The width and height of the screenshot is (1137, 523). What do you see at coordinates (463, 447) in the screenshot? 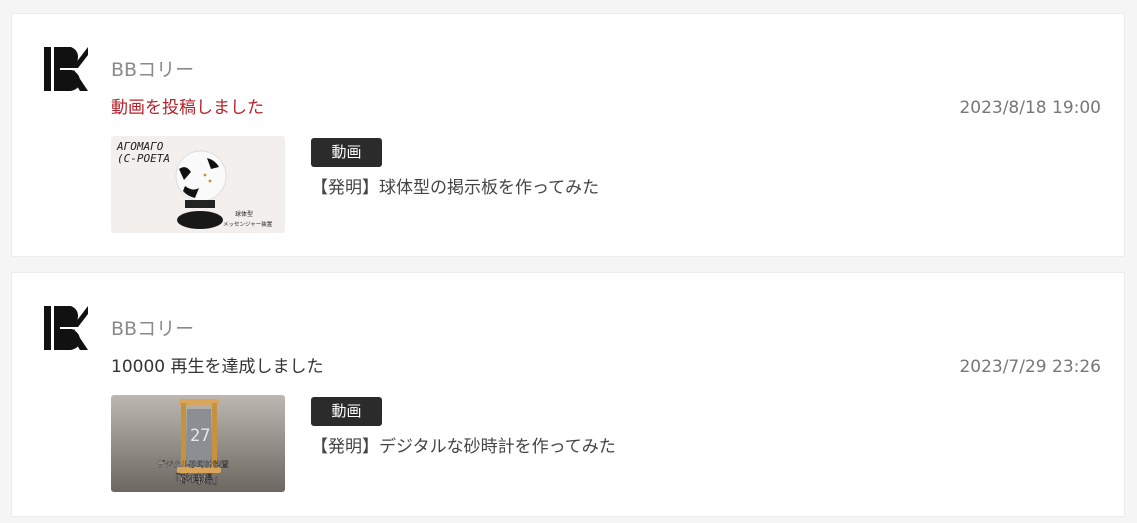
I see `video-title-link: 【発明】デジタルな砂時計を作ってみた` at bounding box center [463, 447].